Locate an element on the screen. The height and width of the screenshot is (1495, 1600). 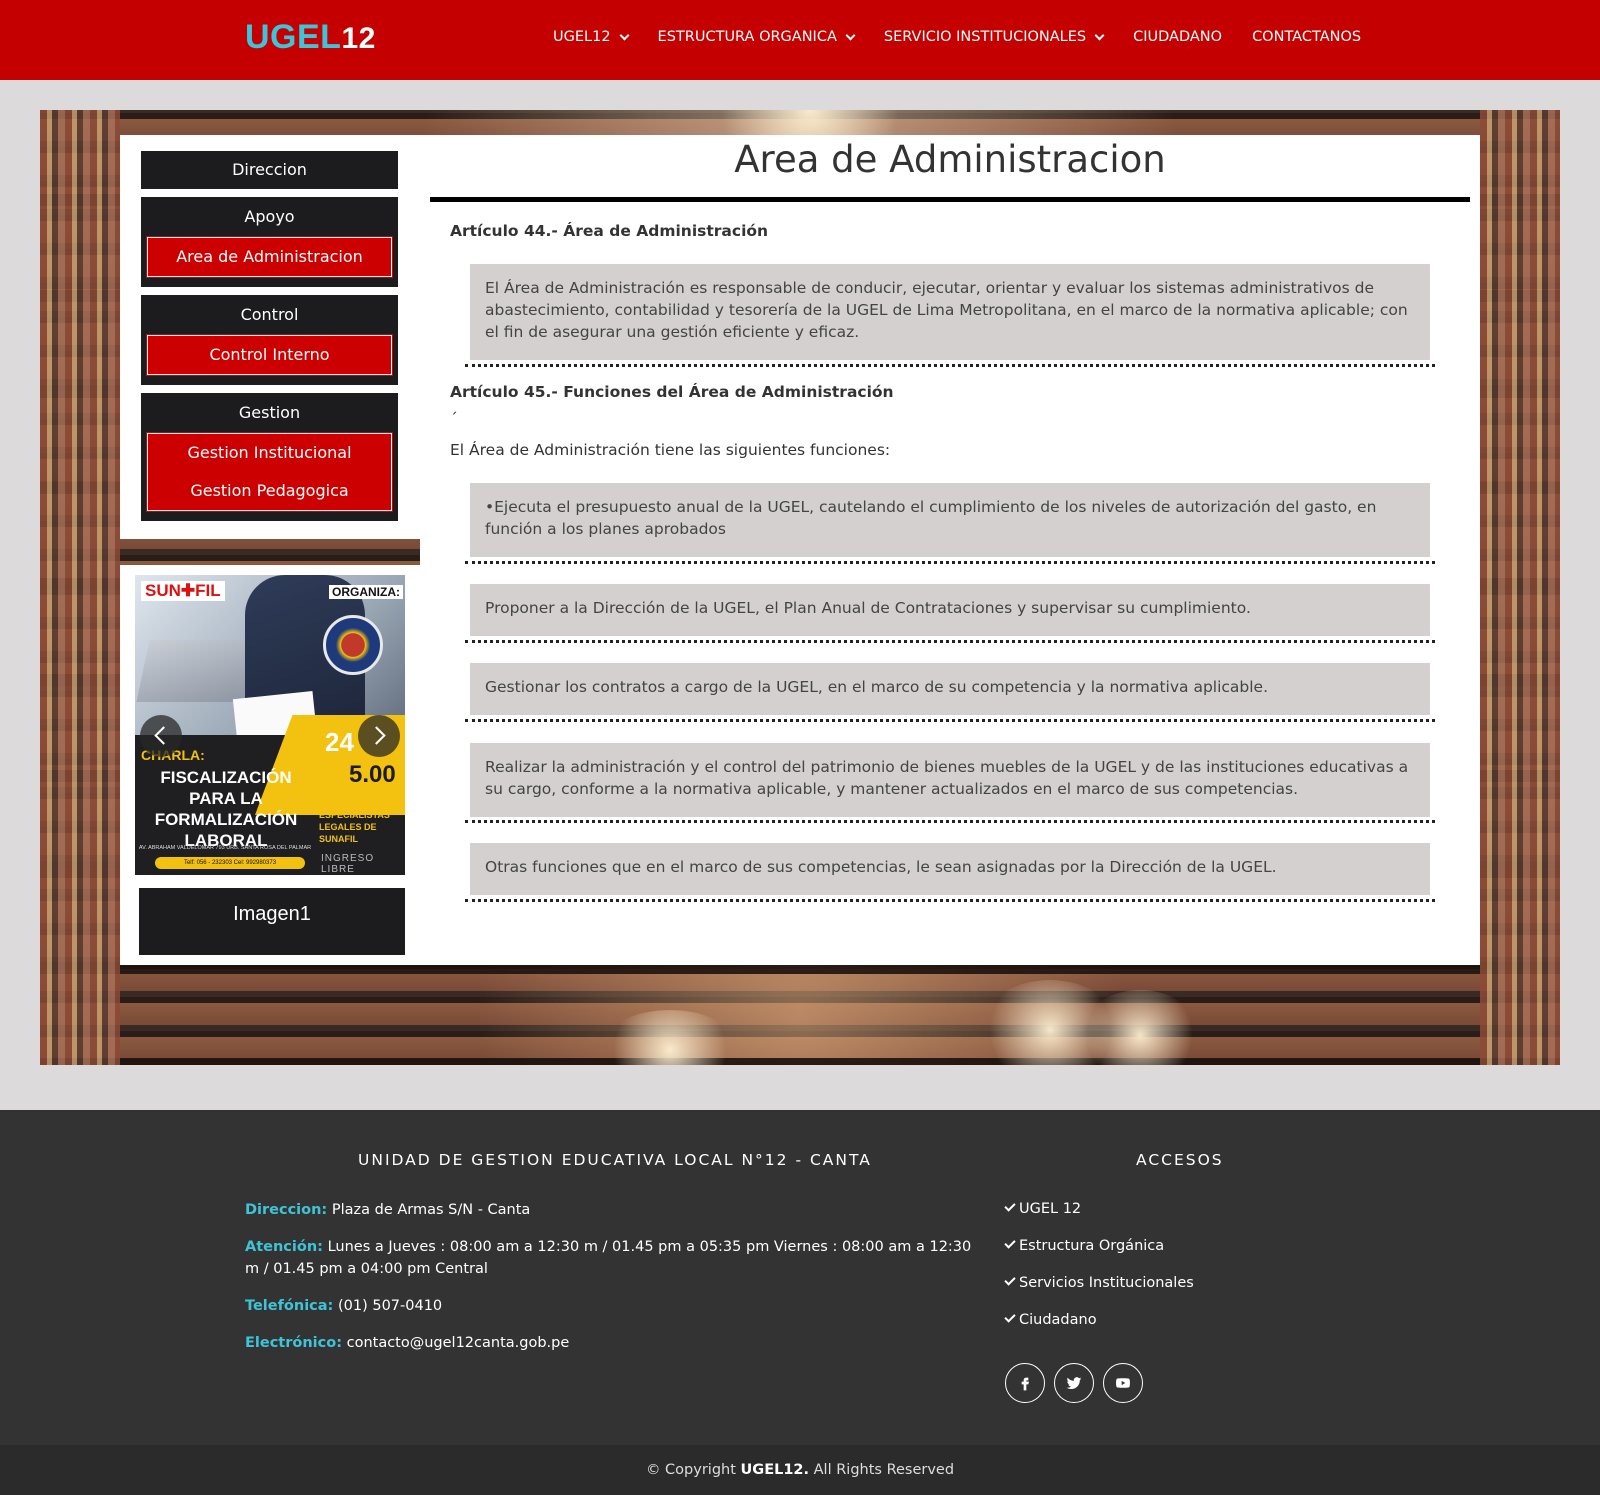
footer-email: contacto@ugel12canta.gob.pe is located at coordinates (458, 1343).